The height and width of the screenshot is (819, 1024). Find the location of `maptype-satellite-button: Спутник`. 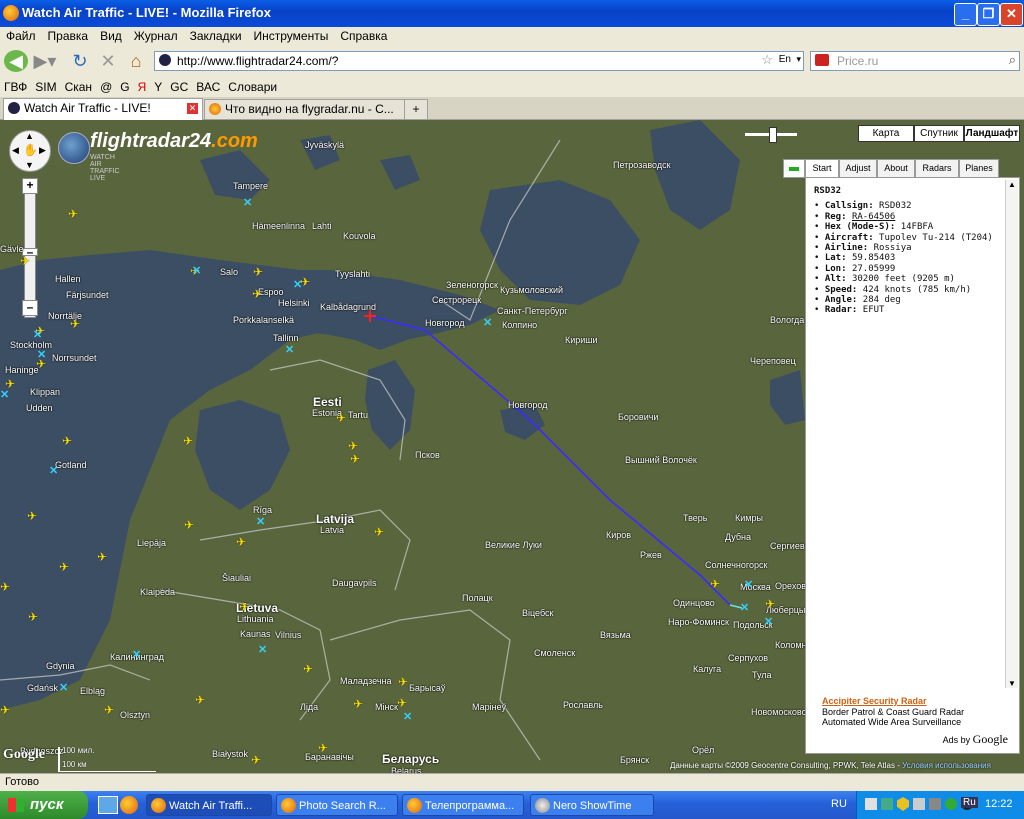

maptype-satellite-button: Спутник is located at coordinates (939, 133).